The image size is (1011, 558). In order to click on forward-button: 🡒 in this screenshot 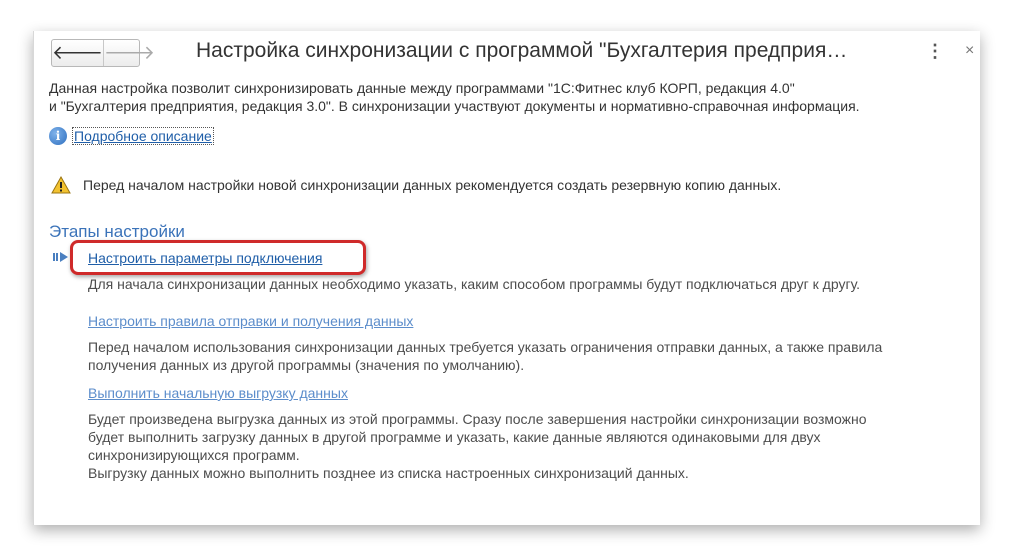, I will do `click(129, 53)`.